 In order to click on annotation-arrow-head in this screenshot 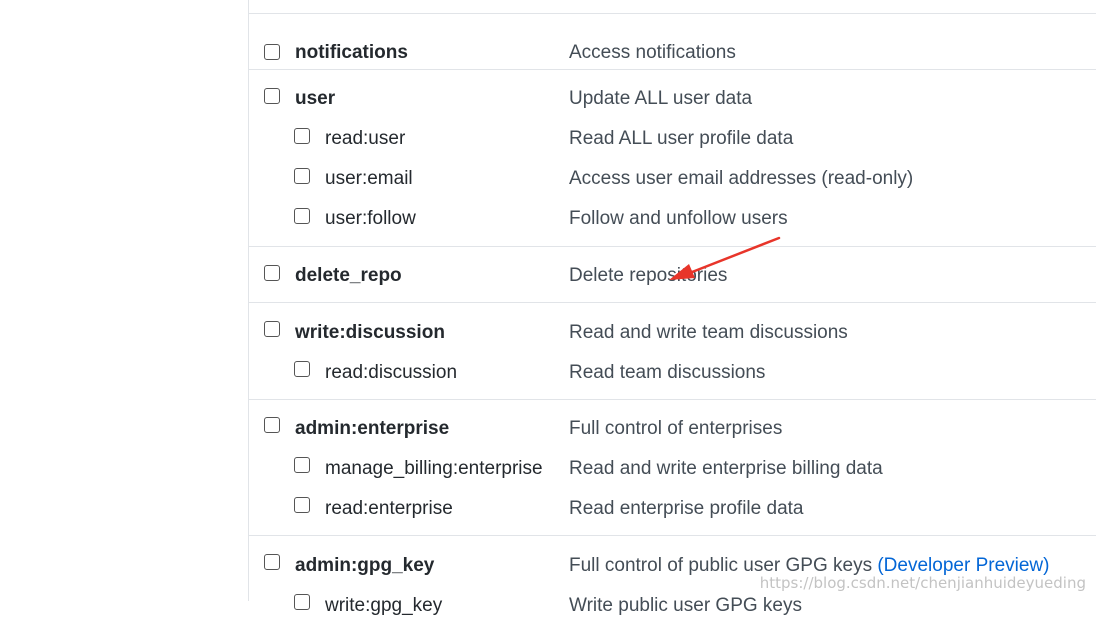, I will do `click(682, 272)`.